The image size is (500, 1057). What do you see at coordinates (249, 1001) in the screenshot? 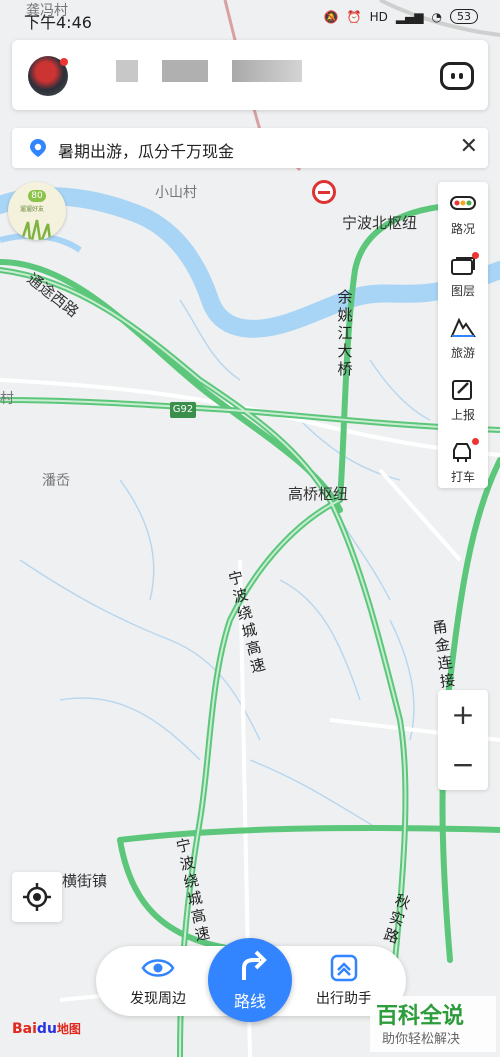
I see `route-label: 路线` at bounding box center [249, 1001].